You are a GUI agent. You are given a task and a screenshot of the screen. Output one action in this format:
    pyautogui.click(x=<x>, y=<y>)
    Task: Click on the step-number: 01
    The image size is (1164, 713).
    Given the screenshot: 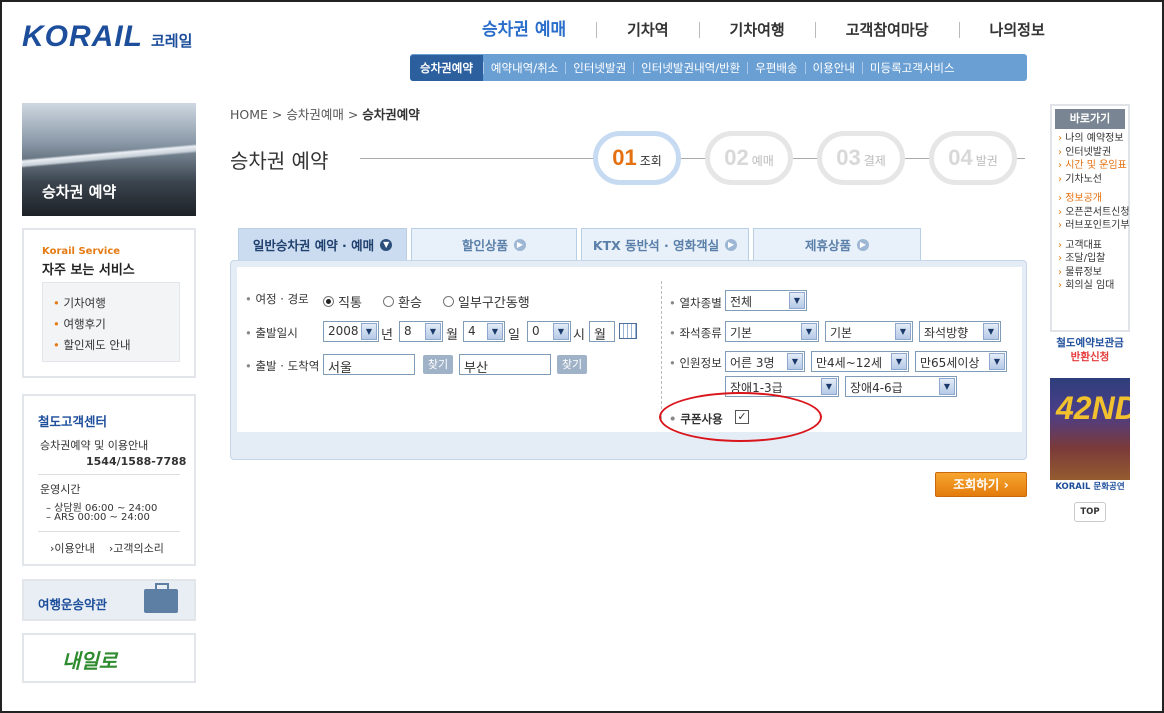 What is the action you would take?
    pyautogui.click(x=624, y=157)
    